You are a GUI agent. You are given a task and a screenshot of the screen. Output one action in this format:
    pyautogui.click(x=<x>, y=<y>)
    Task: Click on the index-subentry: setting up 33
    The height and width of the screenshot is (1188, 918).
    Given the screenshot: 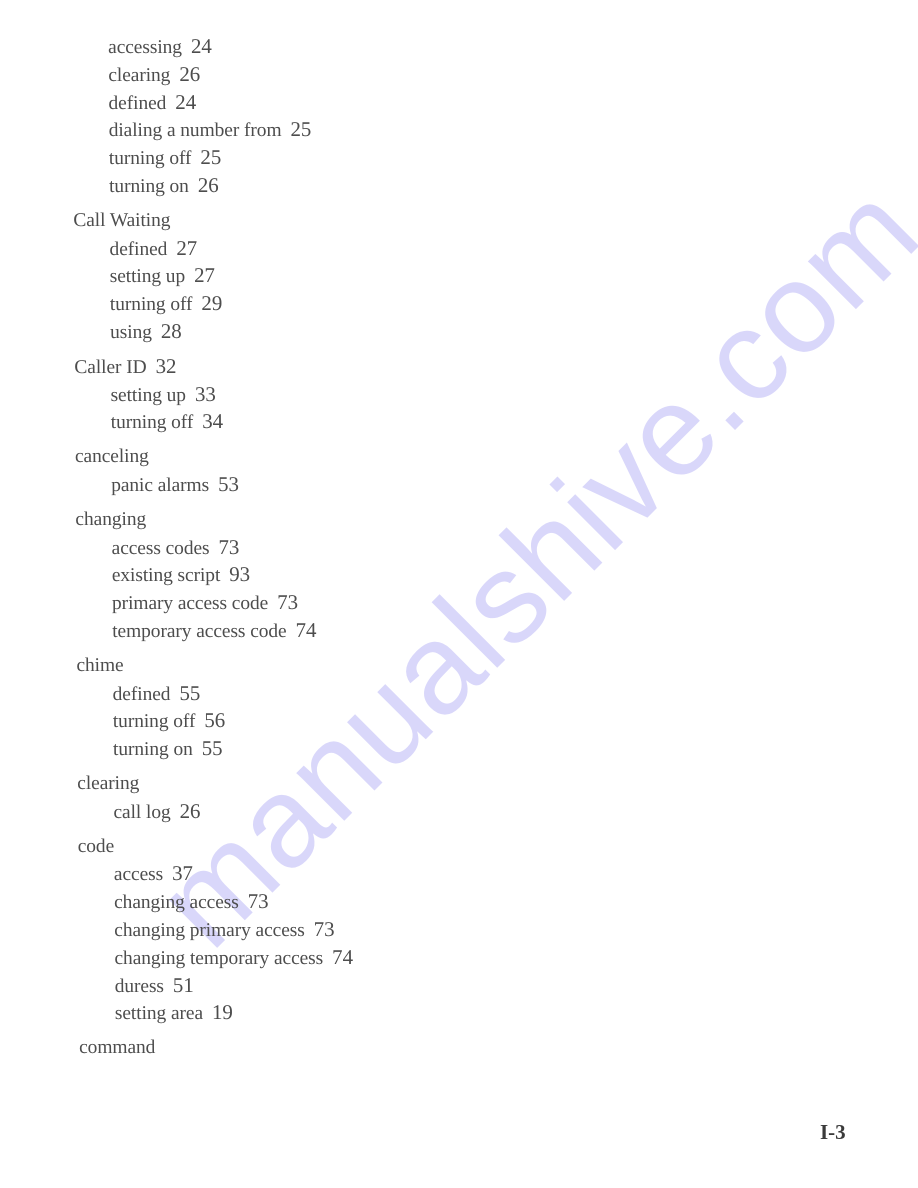 What is the action you would take?
    pyautogui.click(x=274, y=395)
    